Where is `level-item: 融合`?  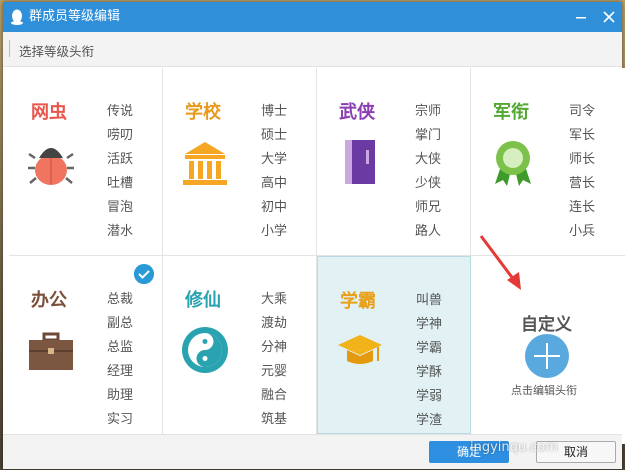
level-item: 融合 is located at coordinates (274, 395).